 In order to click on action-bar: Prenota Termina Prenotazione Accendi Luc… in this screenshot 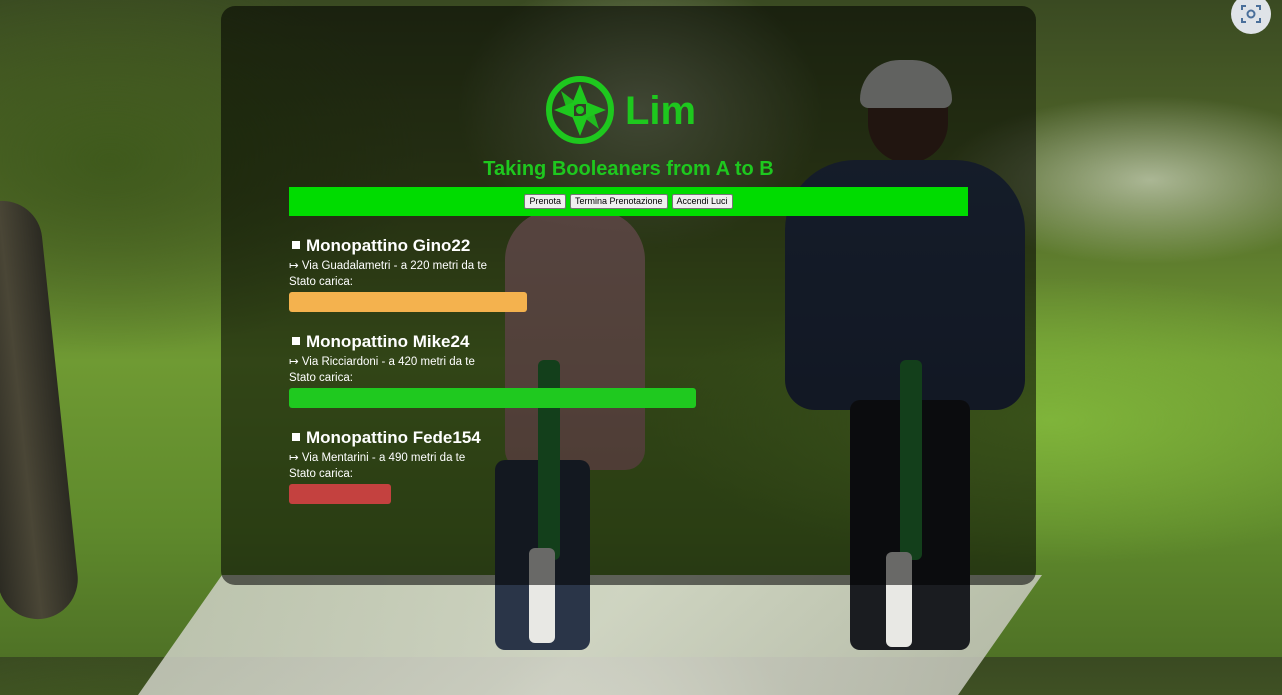, I will do `click(628, 201)`.